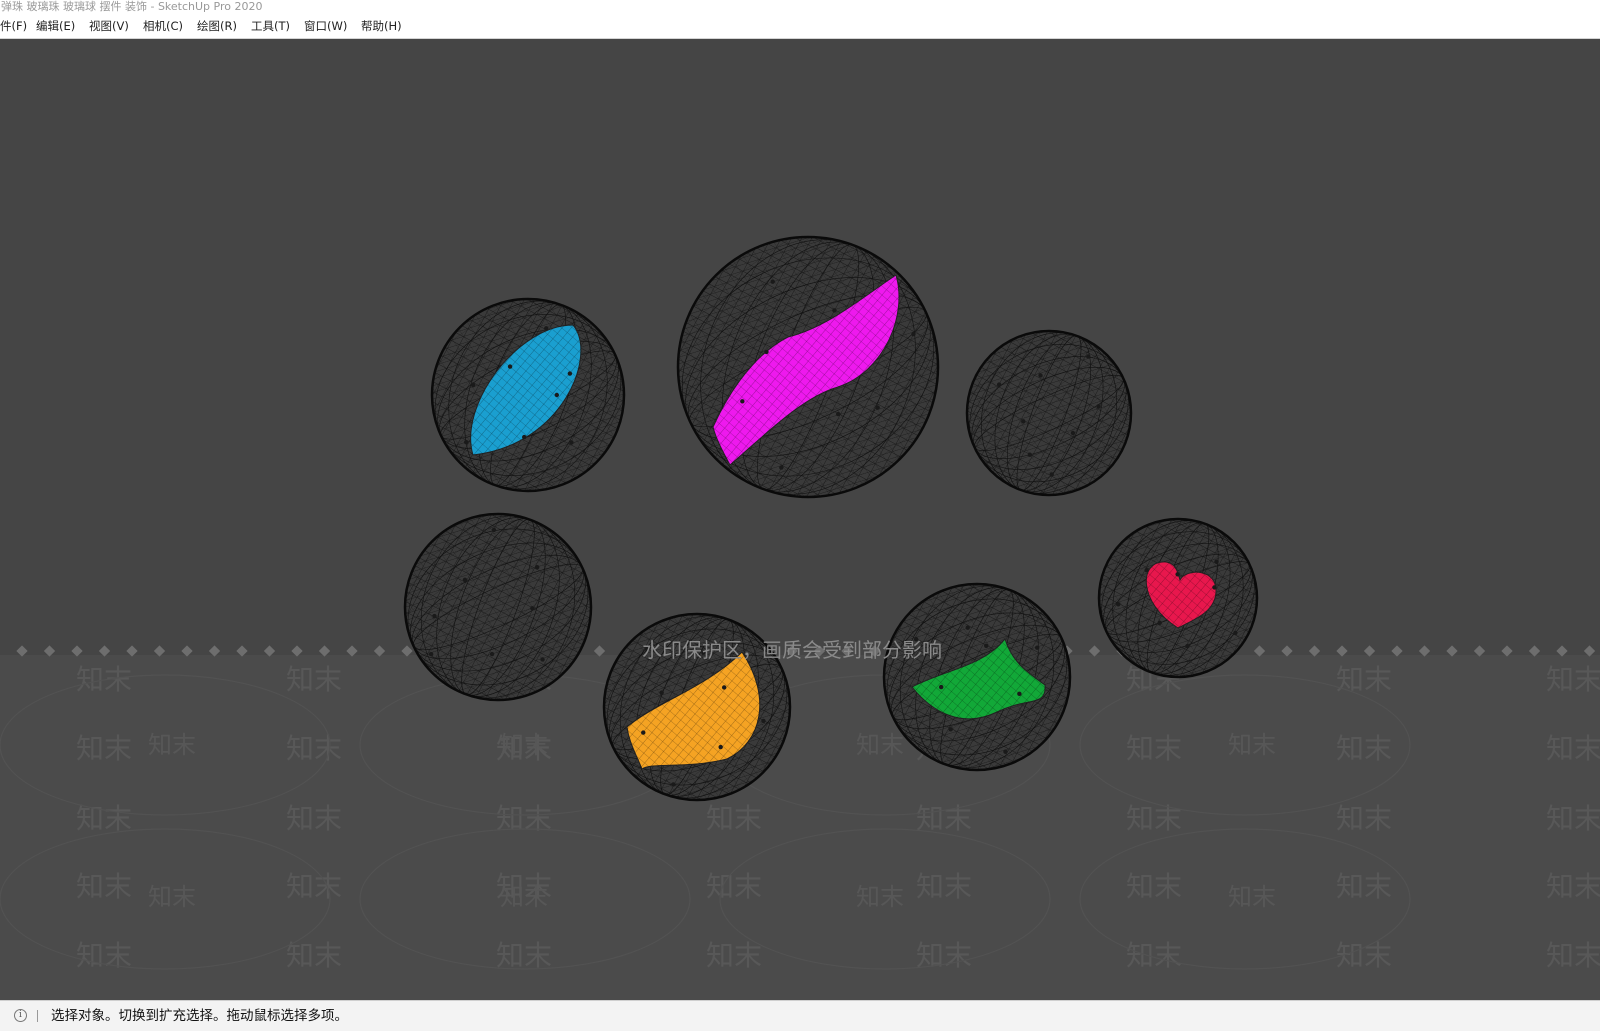 The height and width of the screenshot is (1031, 1600). I want to click on marble-magenta-wave, so click(808, 366).